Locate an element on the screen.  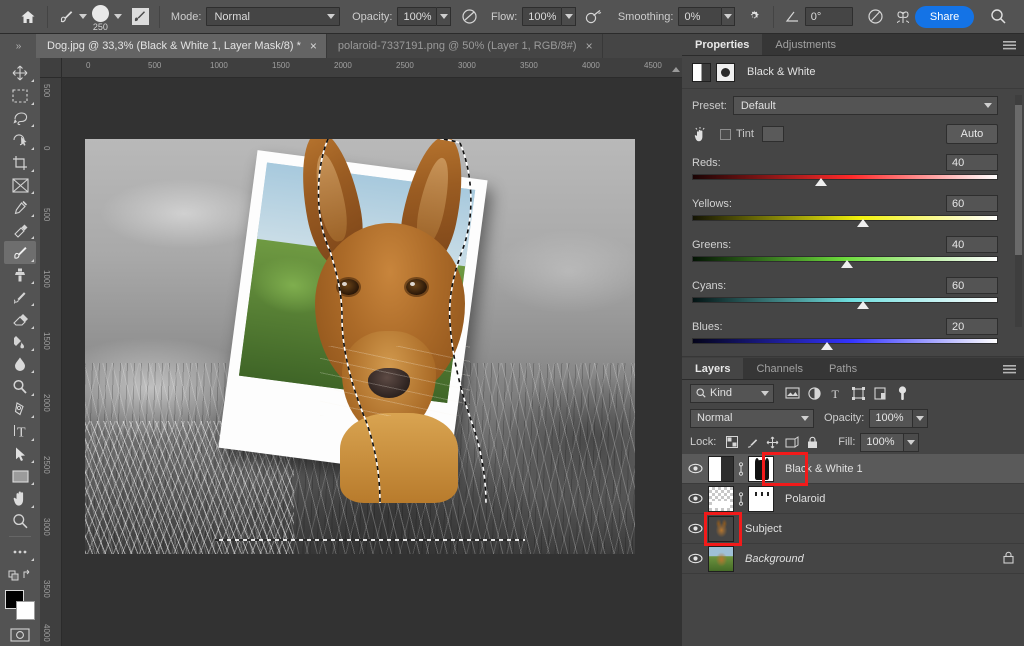
layer-blend-mode-select: Normal is located at coordinates (752, 418).